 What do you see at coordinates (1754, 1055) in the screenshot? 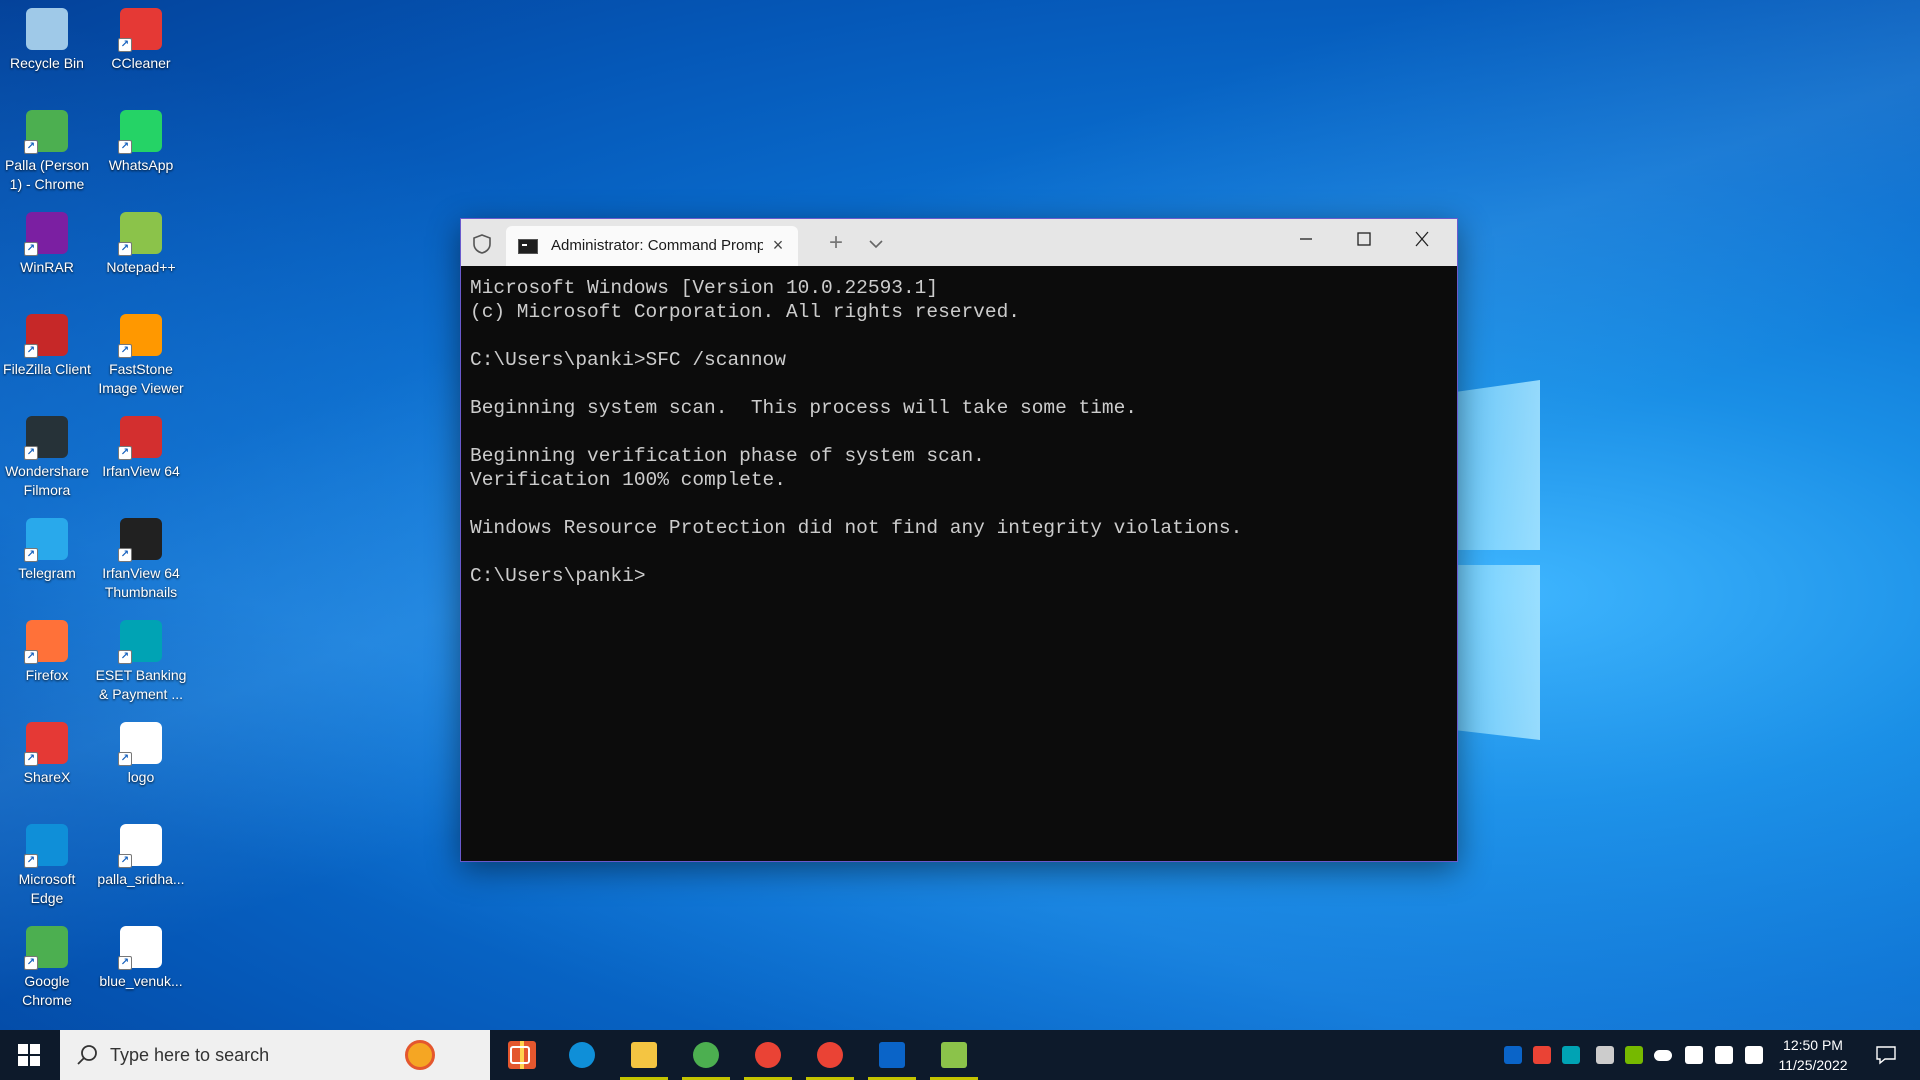
I see `tray-volume` at bounding box center [1754, 1055].